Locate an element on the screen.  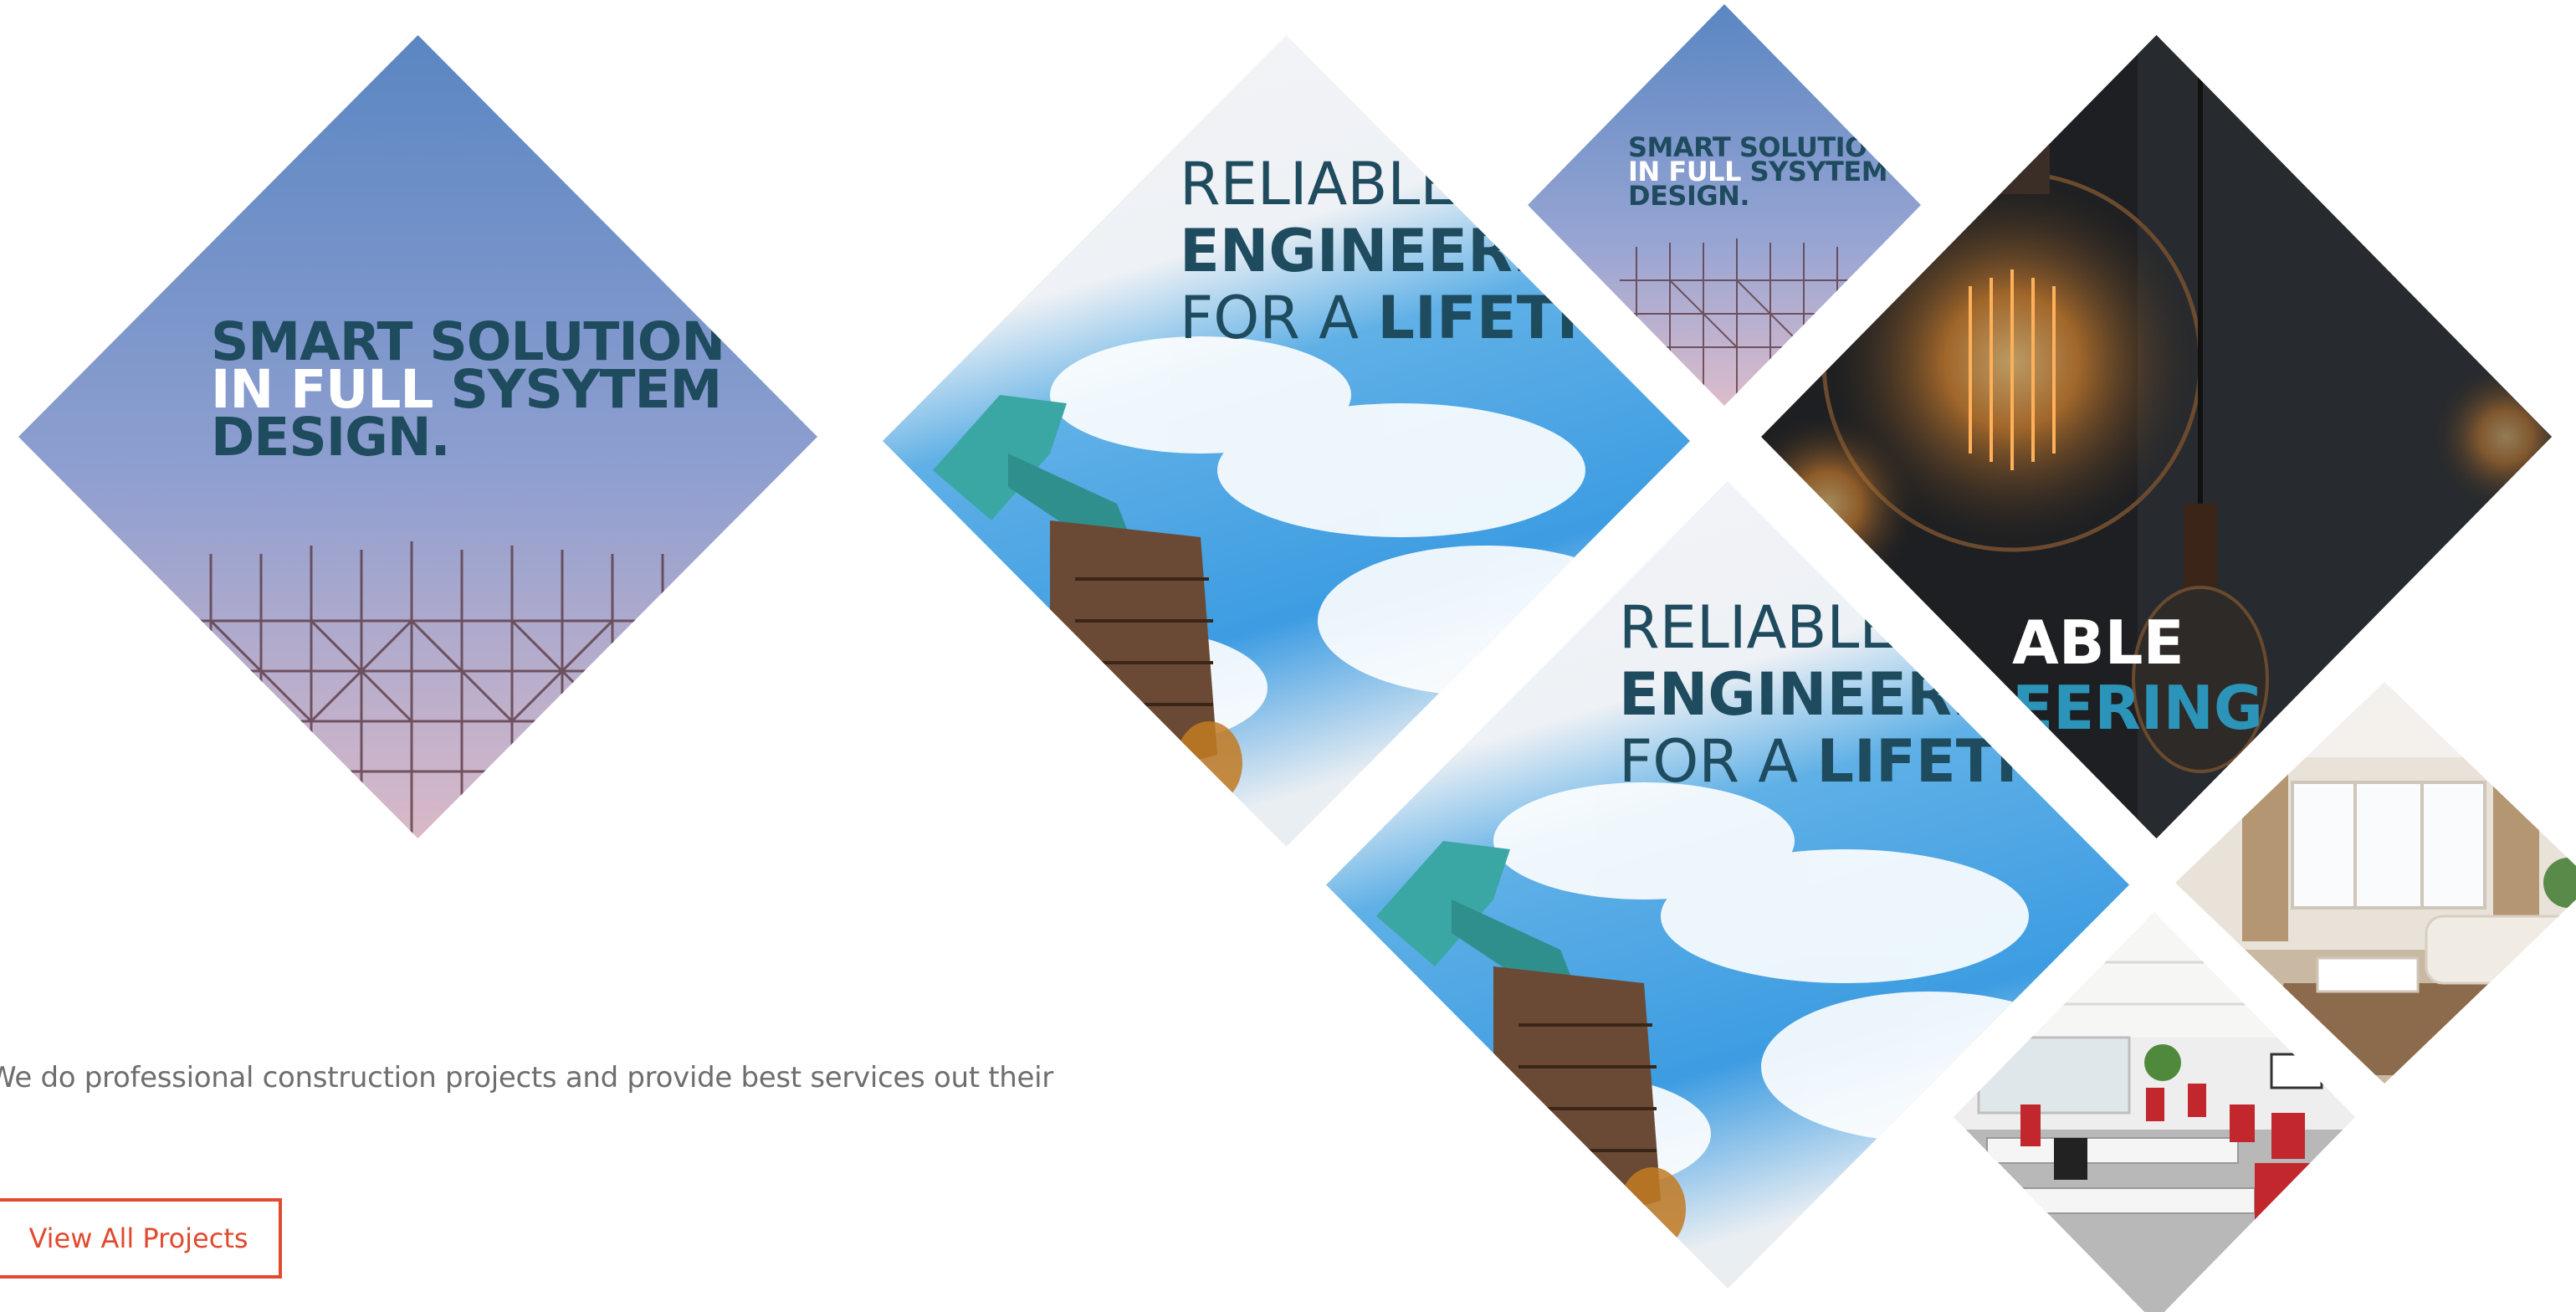
headline-line: ABLE is located at coordinates (2098, 642).